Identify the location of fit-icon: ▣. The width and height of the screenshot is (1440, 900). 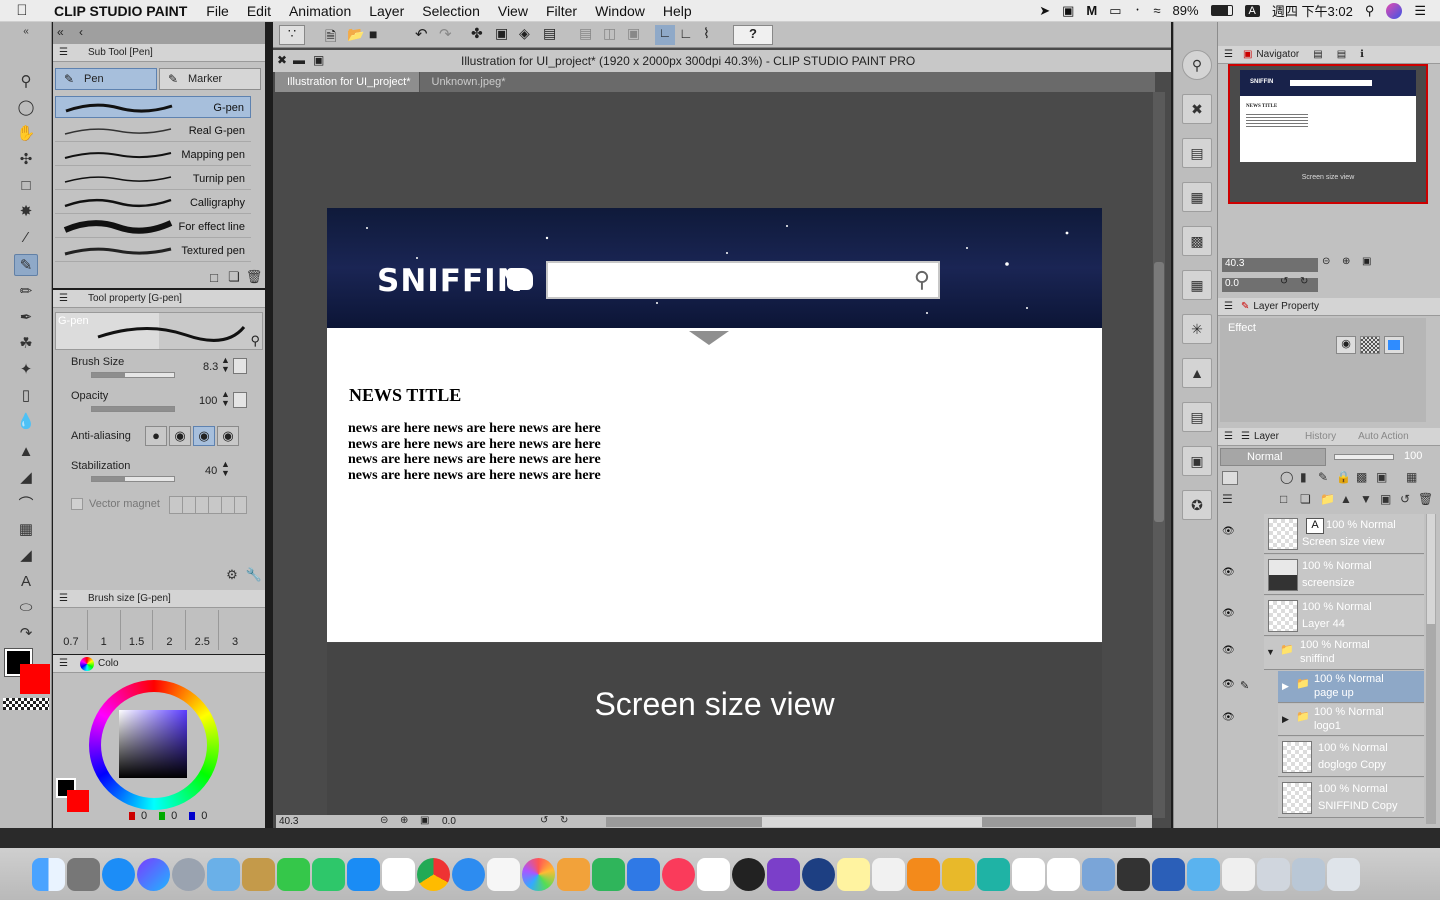
(424, 820).